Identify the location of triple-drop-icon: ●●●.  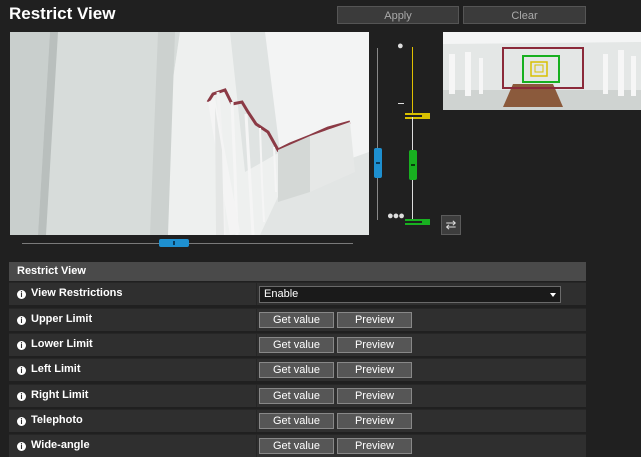
(396, 216).